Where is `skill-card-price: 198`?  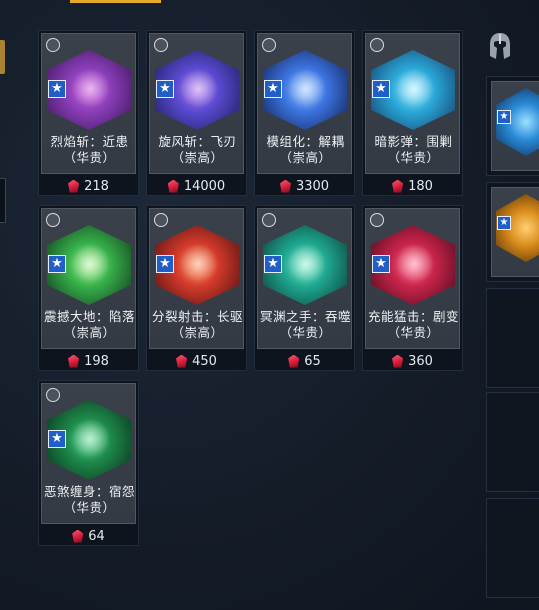
skill-card-price: 198 is located at coordinates (88, 361).